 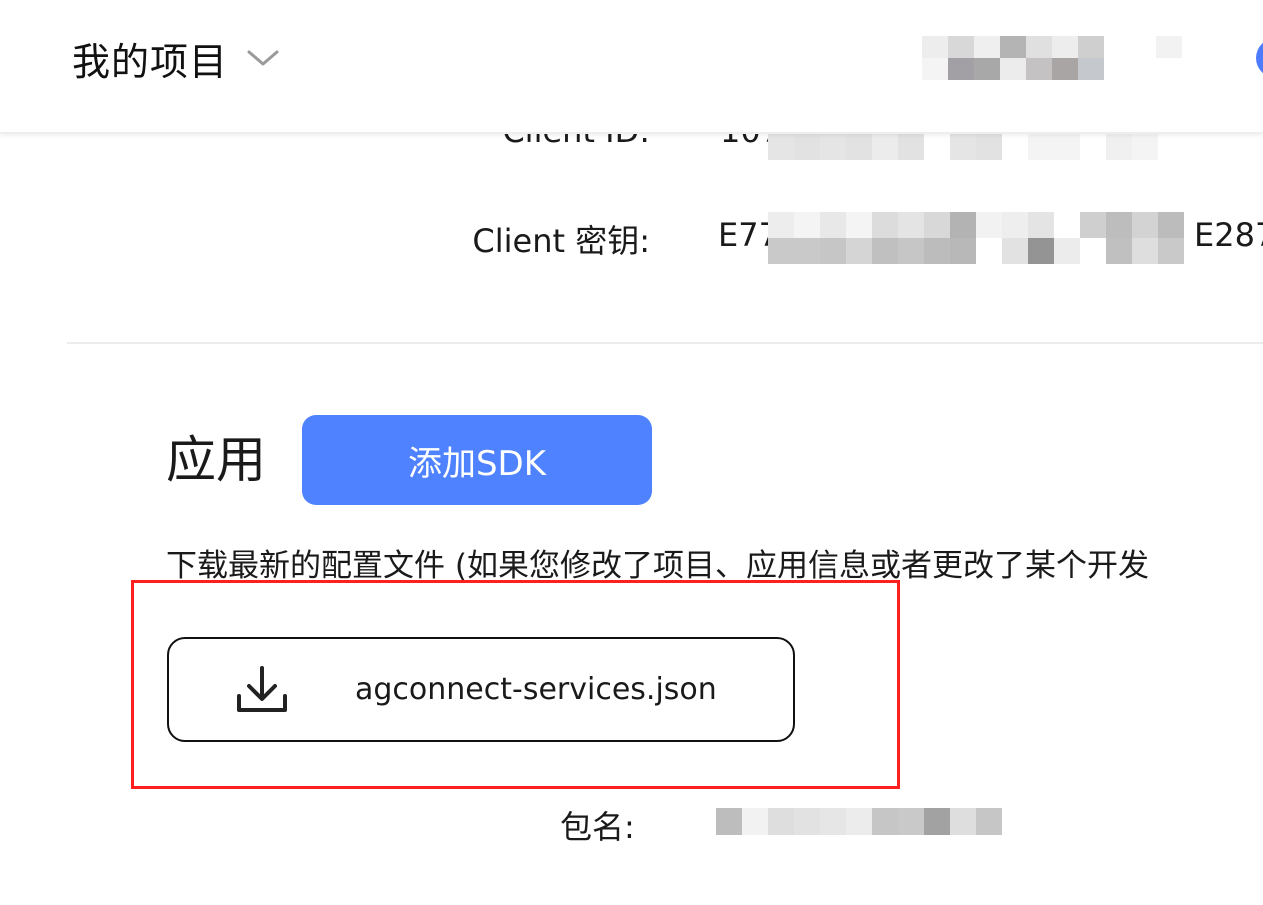 What do you see at coordinates (263, 58) in the screenshot?
I see `chevron-down-icon` at bounding box center [263, 58].